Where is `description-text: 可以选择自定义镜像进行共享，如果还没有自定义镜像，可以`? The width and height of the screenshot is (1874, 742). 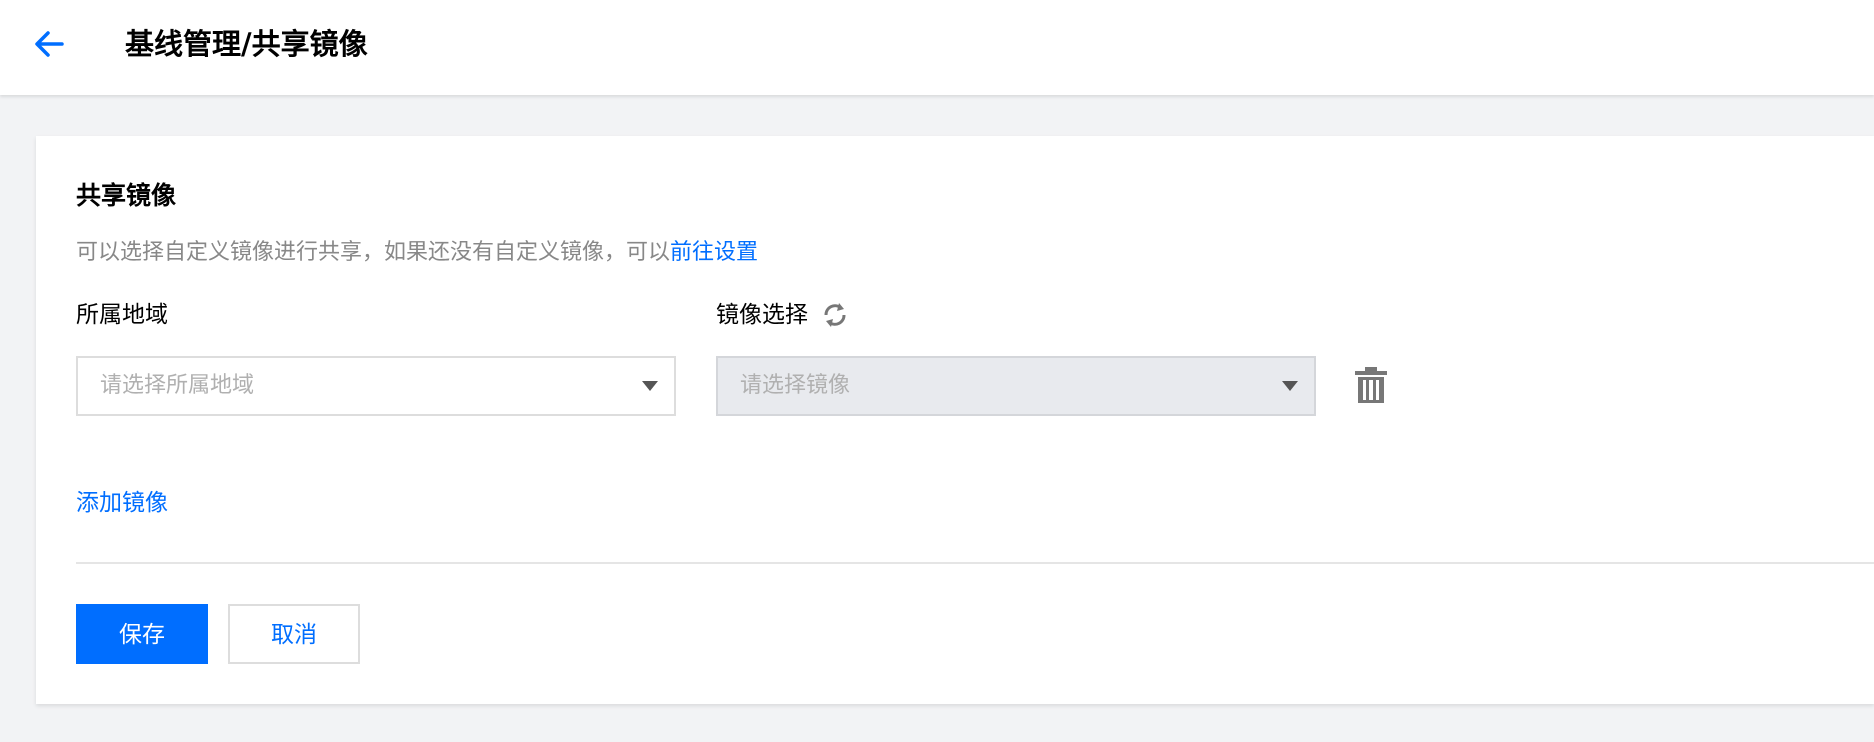 description-text: 可以选择自定义镜像进行共享，如果还没有自定义镜像，可以 is located at coordinates (373, 252).